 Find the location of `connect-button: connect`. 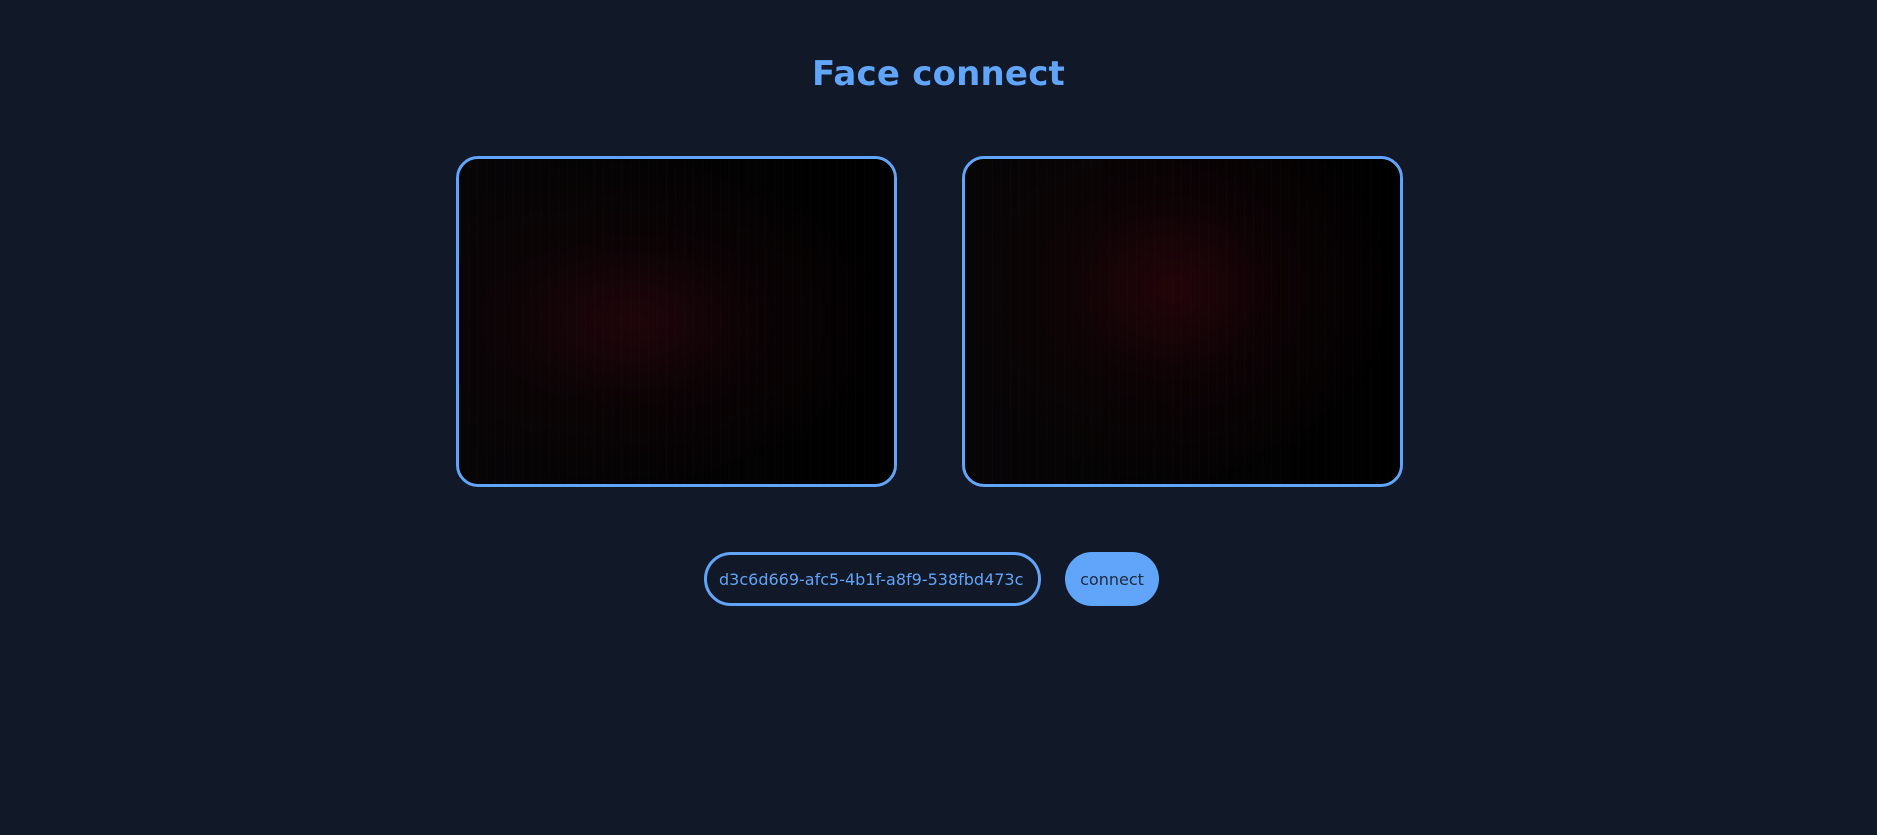

connect-button: connect is located at coordinates (1112, 579).